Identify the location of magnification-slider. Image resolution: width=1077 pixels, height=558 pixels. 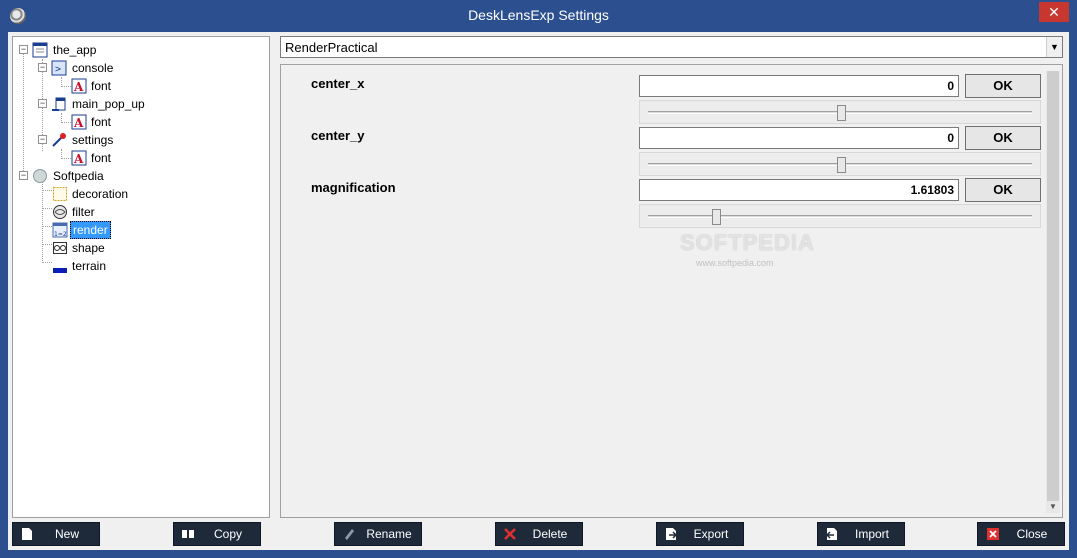
(840, 216).